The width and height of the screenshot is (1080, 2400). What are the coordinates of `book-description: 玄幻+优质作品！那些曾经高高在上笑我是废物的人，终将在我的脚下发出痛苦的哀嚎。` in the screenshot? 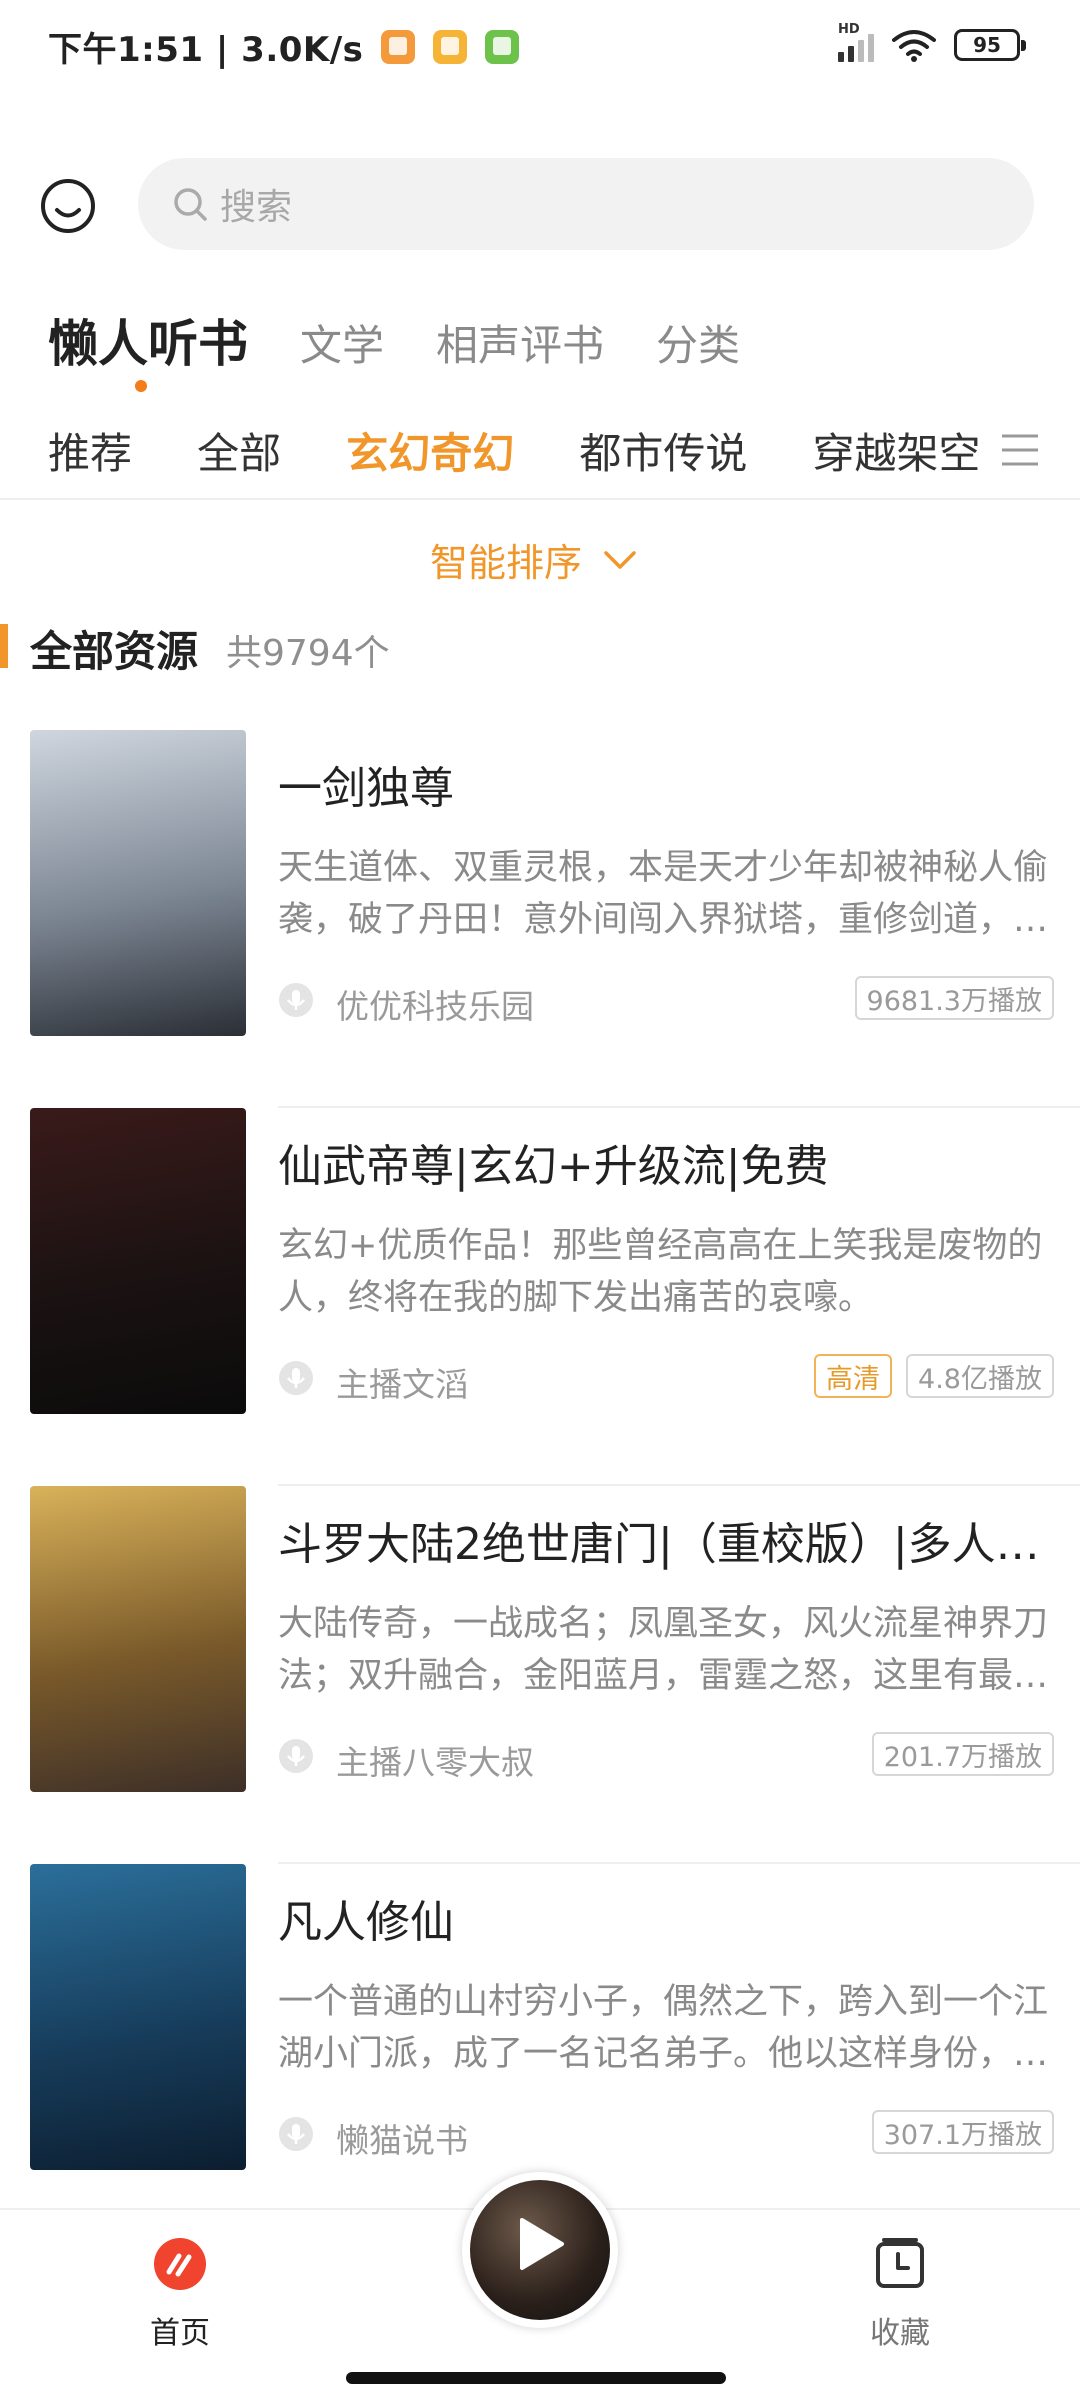 It's located at (660, 1272).